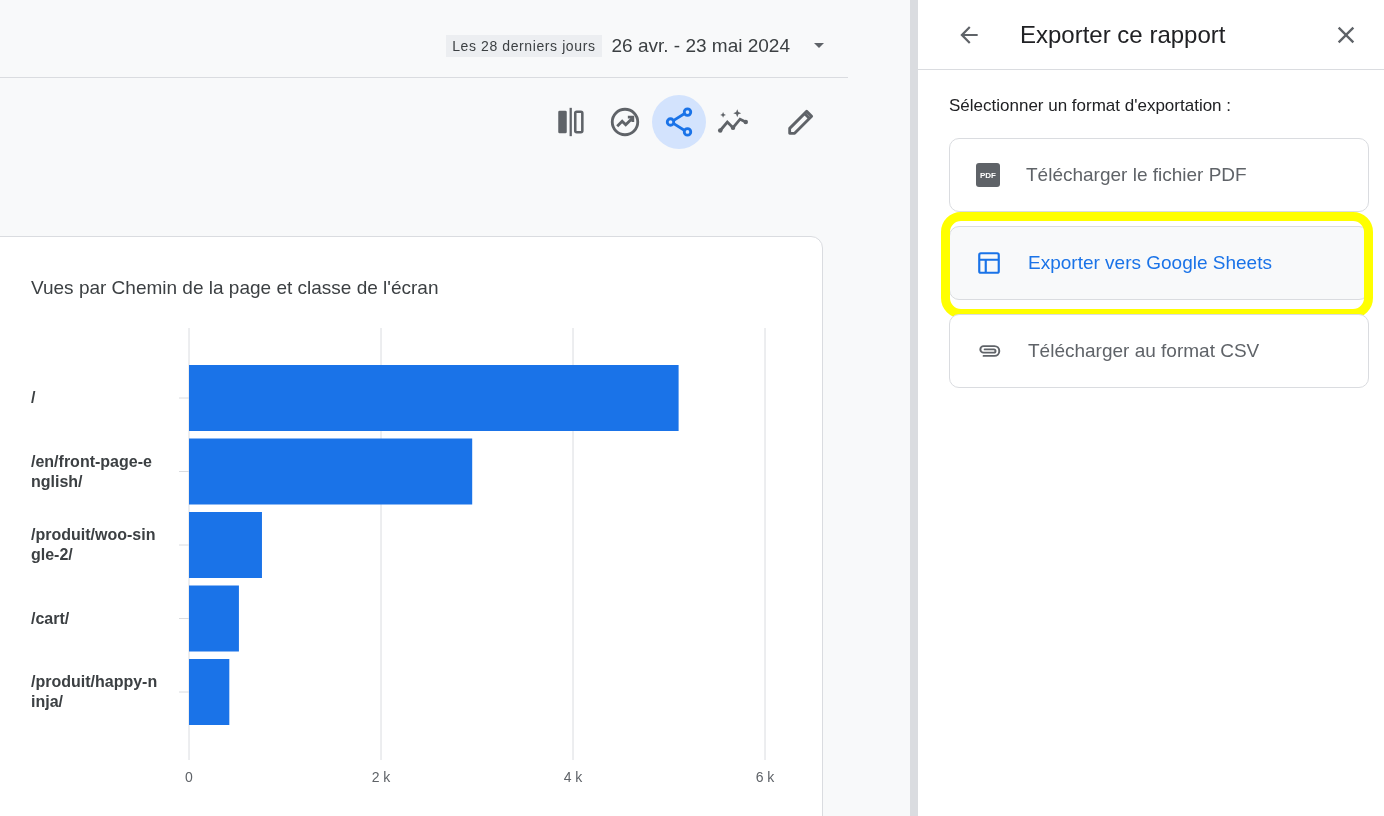 The width and height of the screenshot is (1384, 816). I want to click on export-format-prompt: Sélectionner un format d'exportation :, so click(1090, 105).